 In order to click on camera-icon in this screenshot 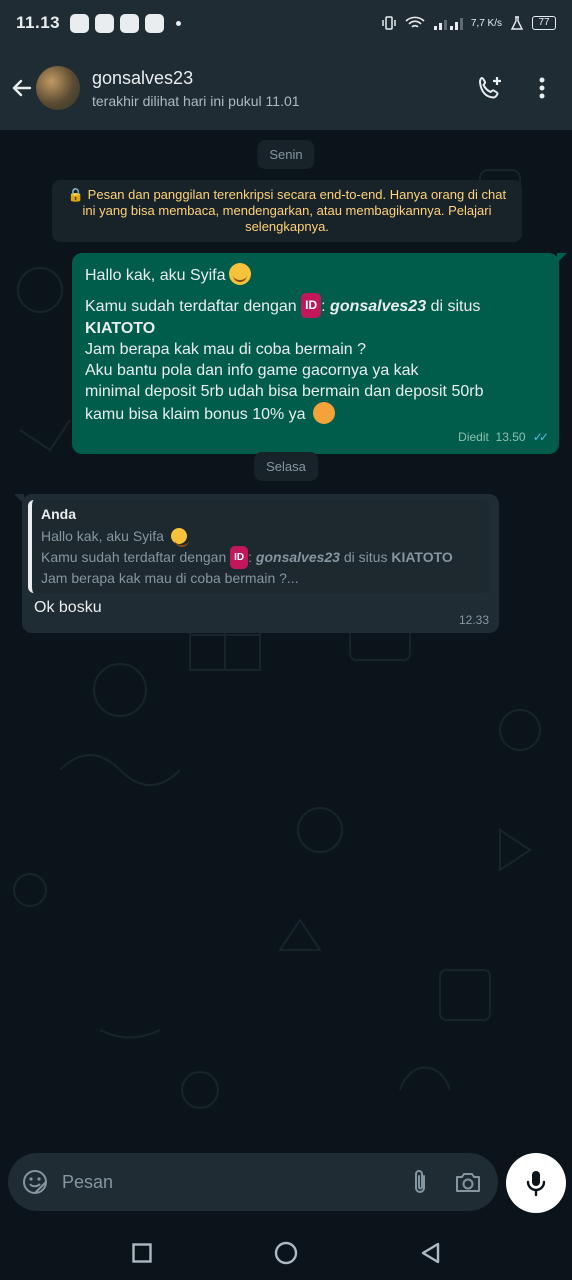, I will do `click(468, 1182)`.